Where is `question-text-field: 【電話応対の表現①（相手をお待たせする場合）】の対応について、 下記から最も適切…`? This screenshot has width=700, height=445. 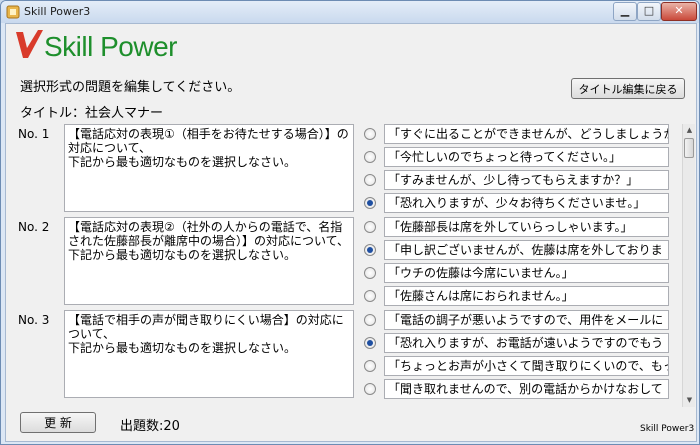
question-text-field: 【電話応対の表現①（相手をお待たせする場合）】の対応について、 下記から最も適切… is located at coordinates (209, 168).